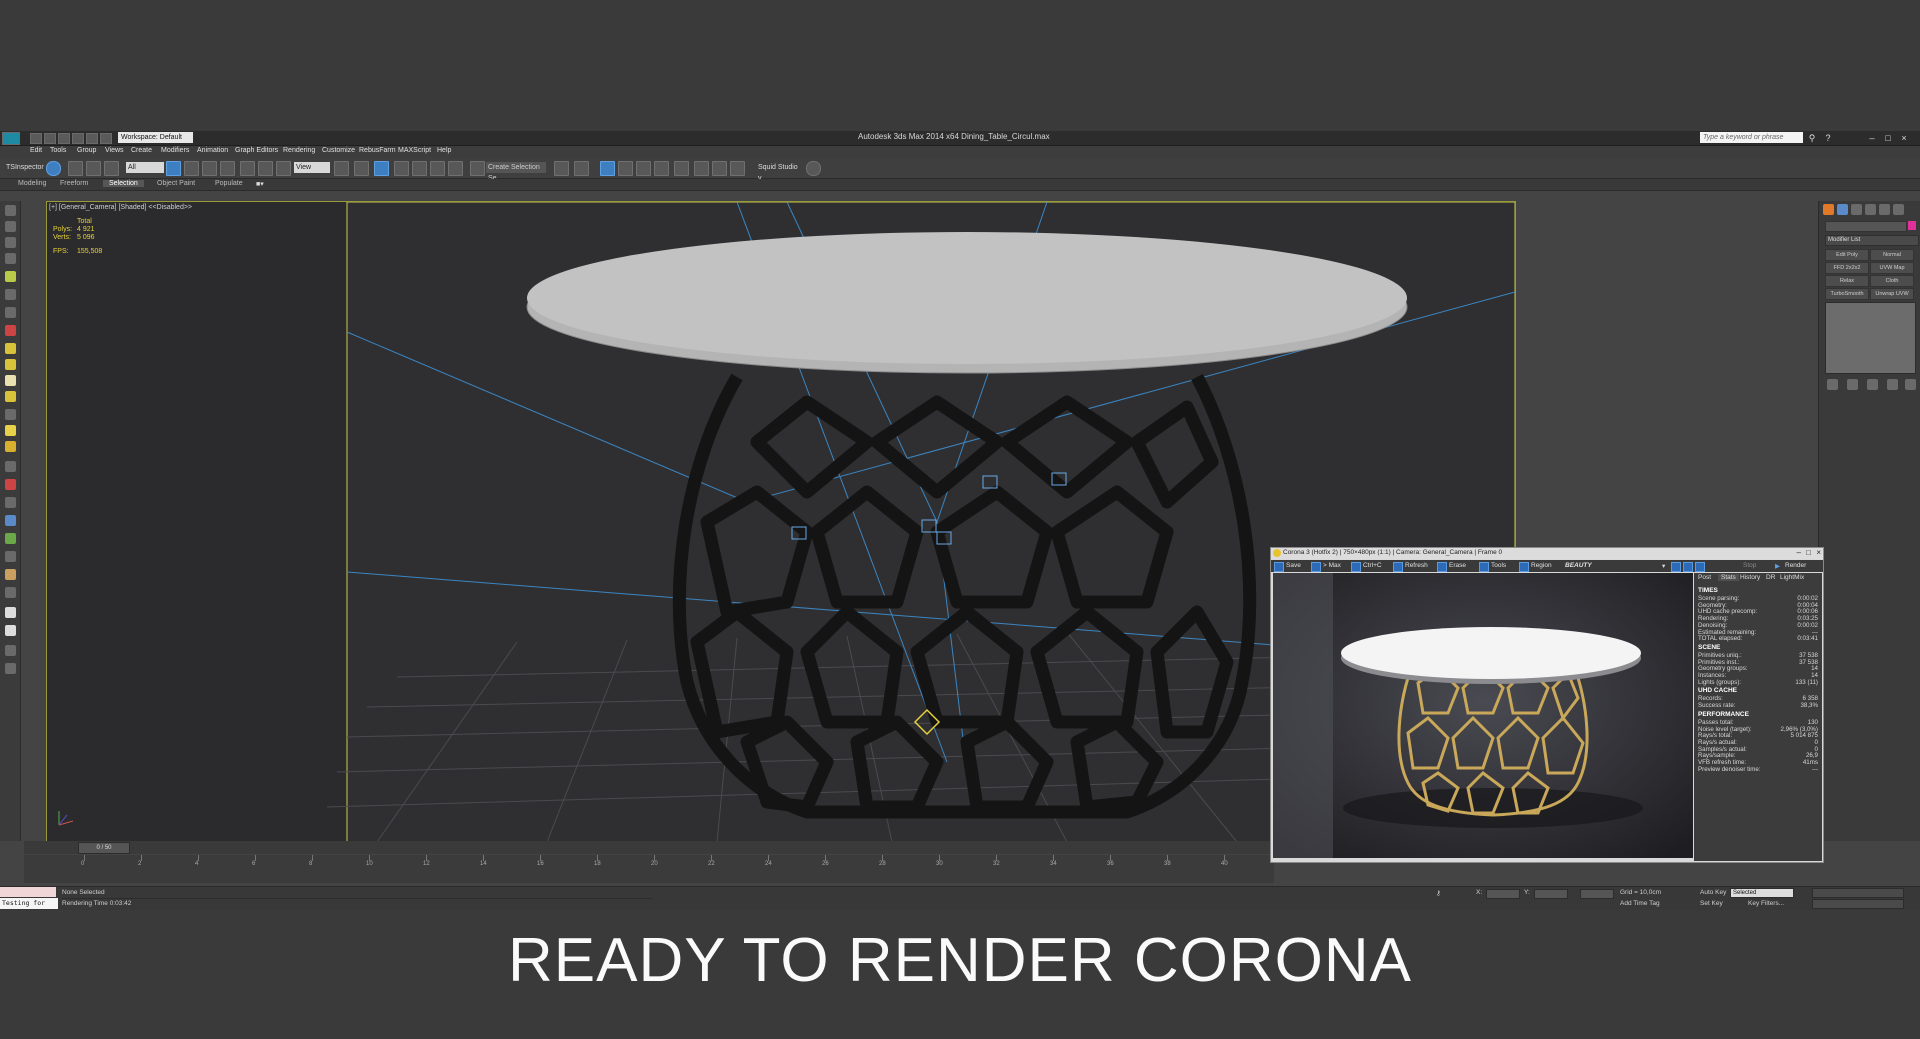  Describe the element at coordinates (36, 138) in the screenshot. I see `new-icon` at that location.